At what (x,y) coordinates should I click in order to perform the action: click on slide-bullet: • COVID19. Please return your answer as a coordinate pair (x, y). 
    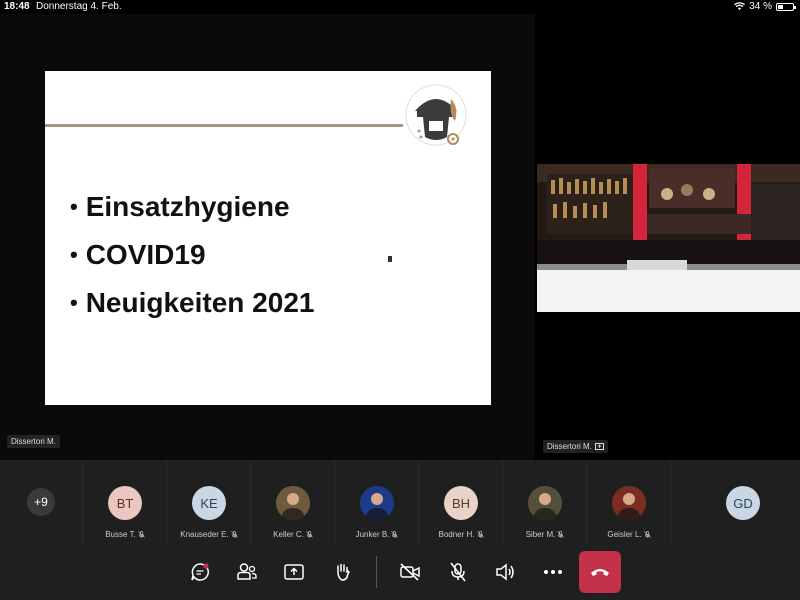
    Looking at the image, I should click on (192, 255).